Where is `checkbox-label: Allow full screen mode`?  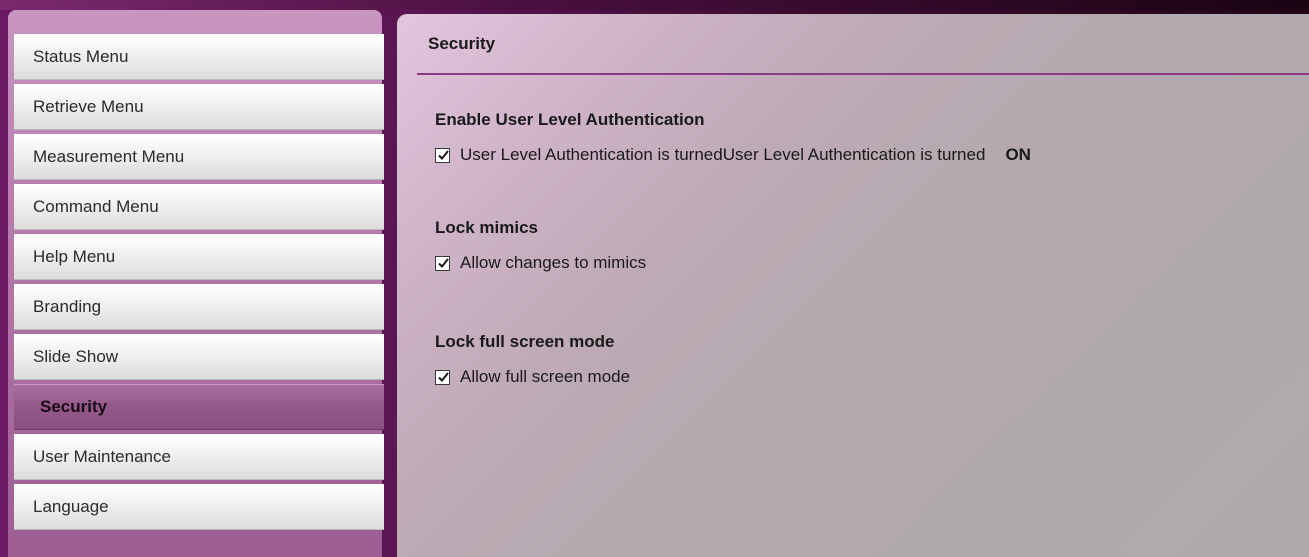
checkbox-label: Allow full screen mode is located at coordinates (545, 376).